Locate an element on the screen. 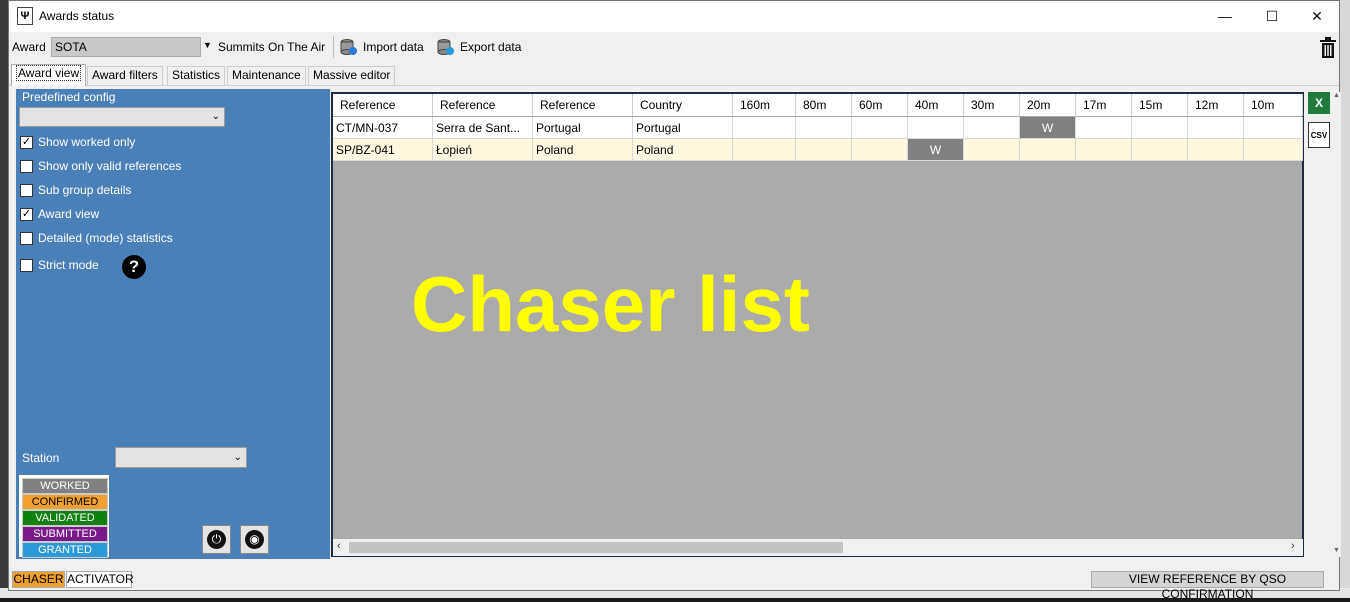 The image size is (1350, 602). chevron-up-icon: ▲ is located at coordinates (1336, 95).